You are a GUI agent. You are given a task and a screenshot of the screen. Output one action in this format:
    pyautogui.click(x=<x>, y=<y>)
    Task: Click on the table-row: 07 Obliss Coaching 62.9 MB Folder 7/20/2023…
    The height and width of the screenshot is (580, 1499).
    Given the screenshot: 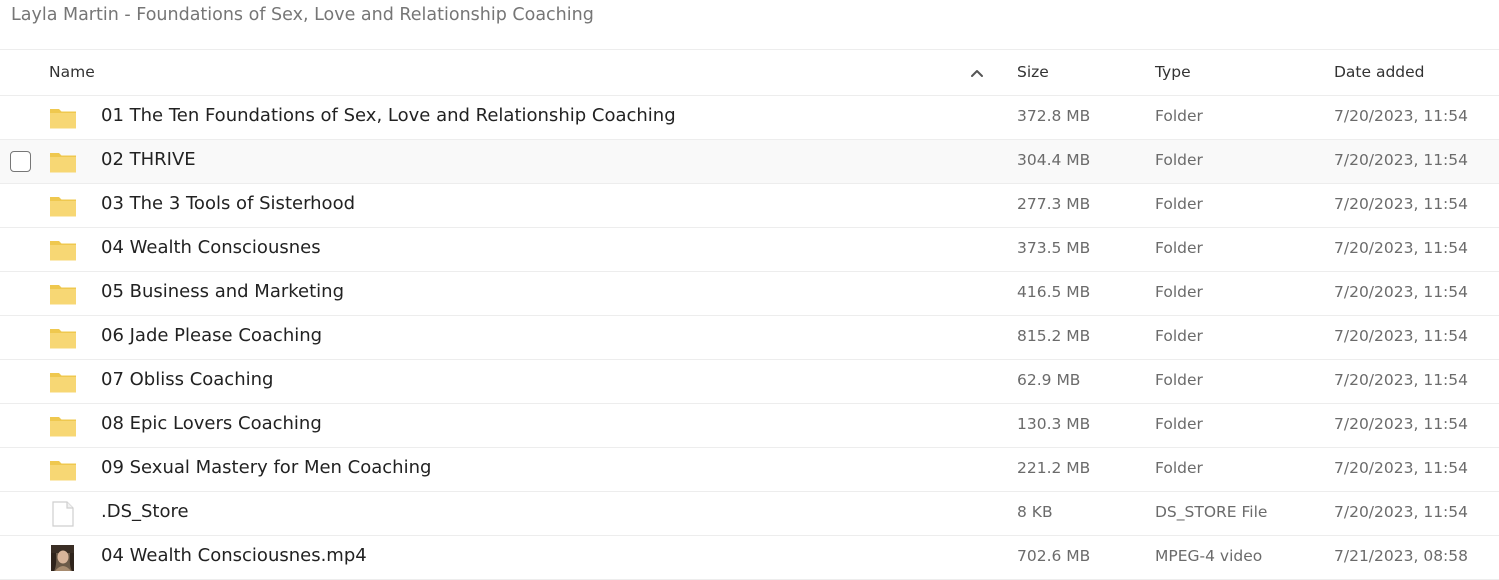 What is the action you would take?
    pyautogui.click(x=749, y=382)
    